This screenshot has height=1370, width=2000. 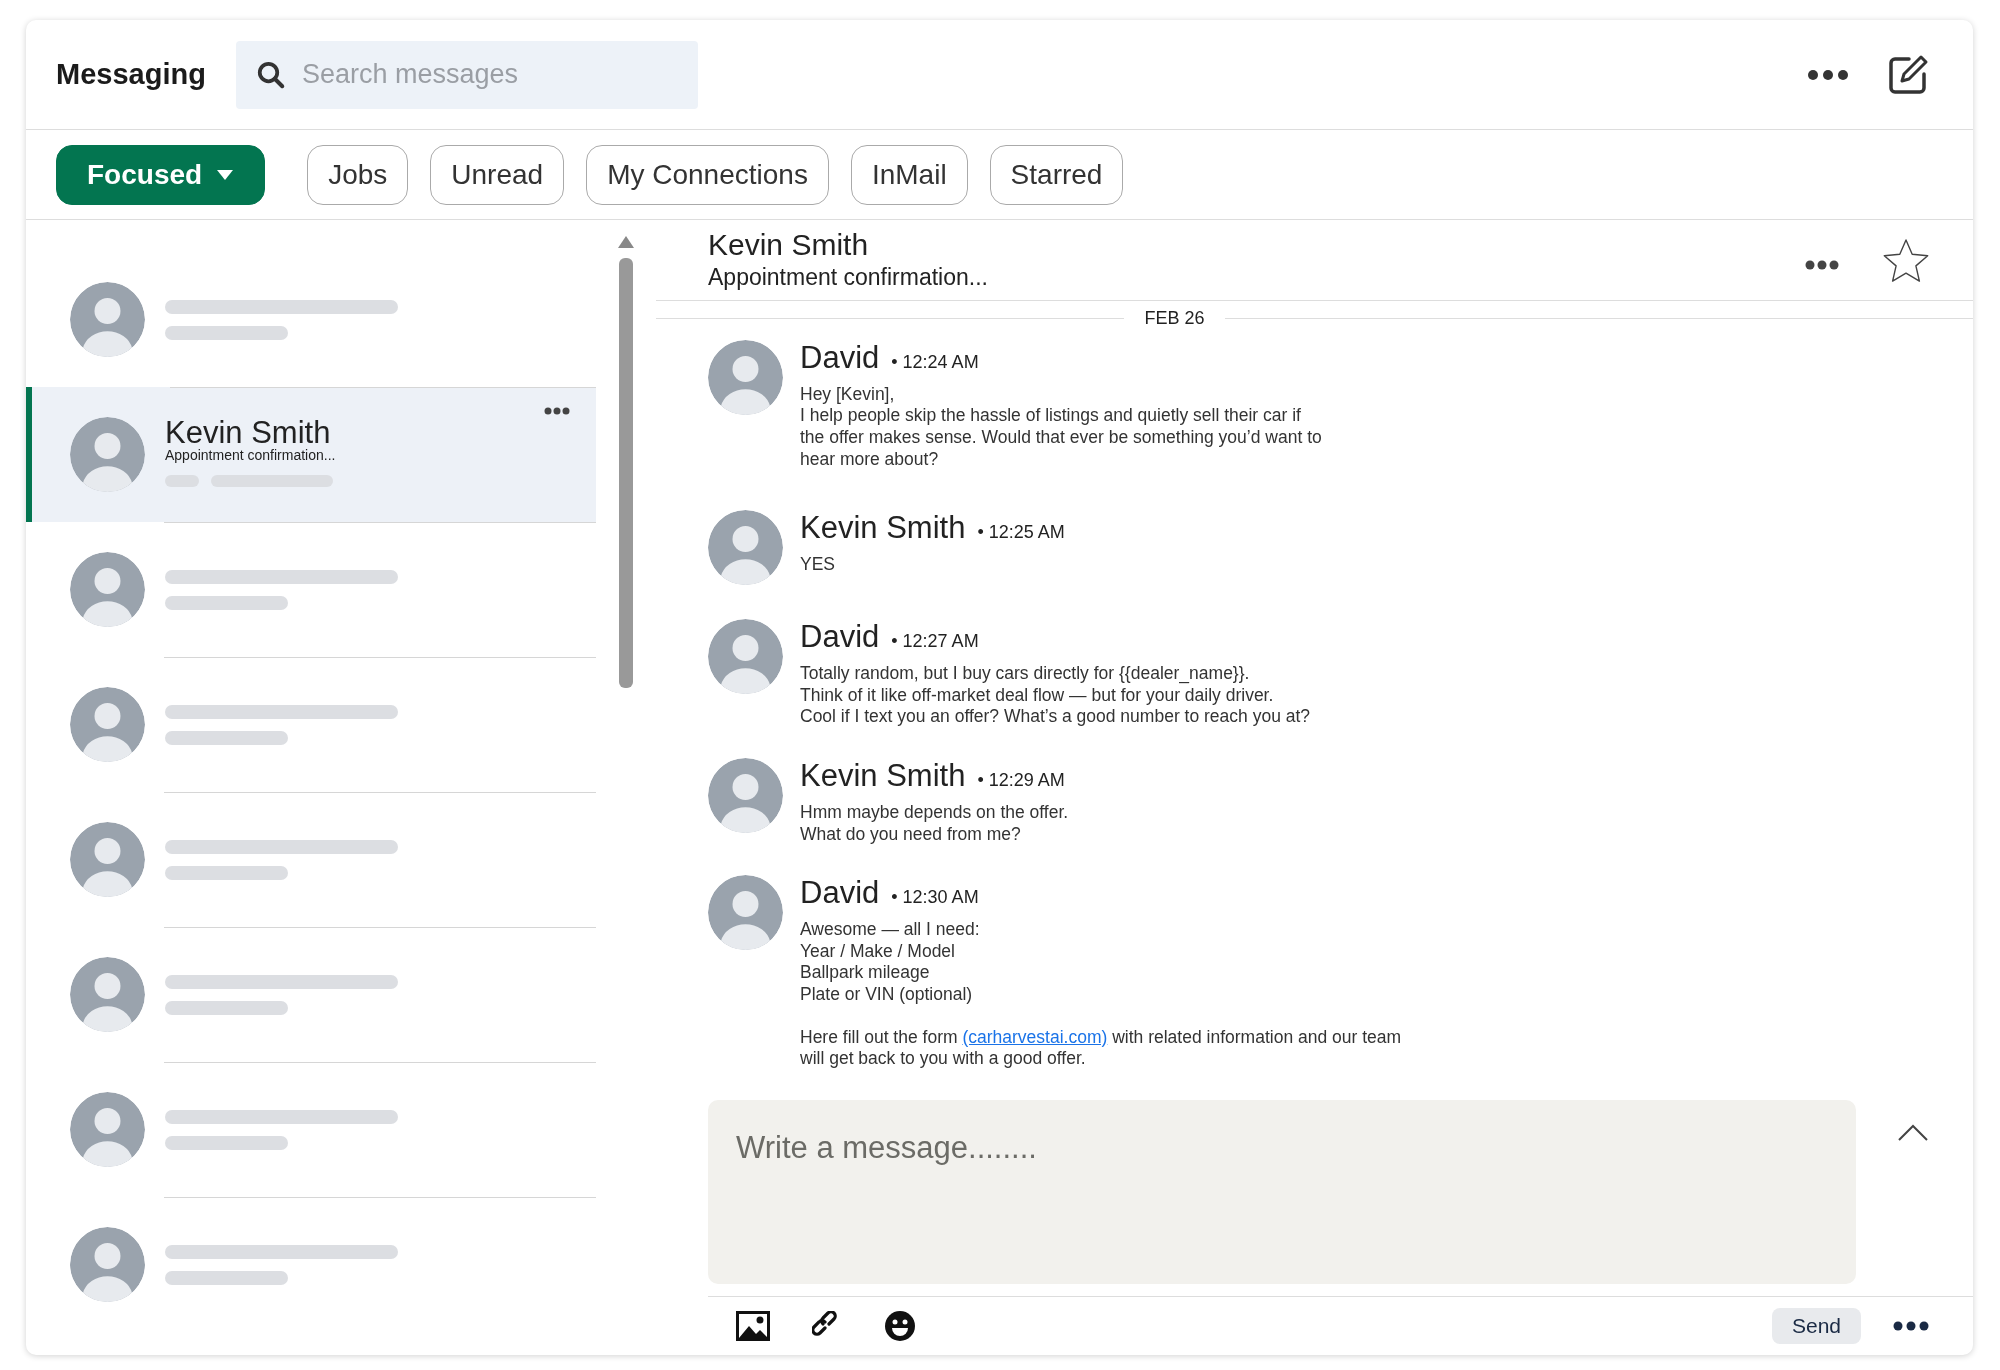 I want to click on page-title: Messaging, so click(x=131, y=74).